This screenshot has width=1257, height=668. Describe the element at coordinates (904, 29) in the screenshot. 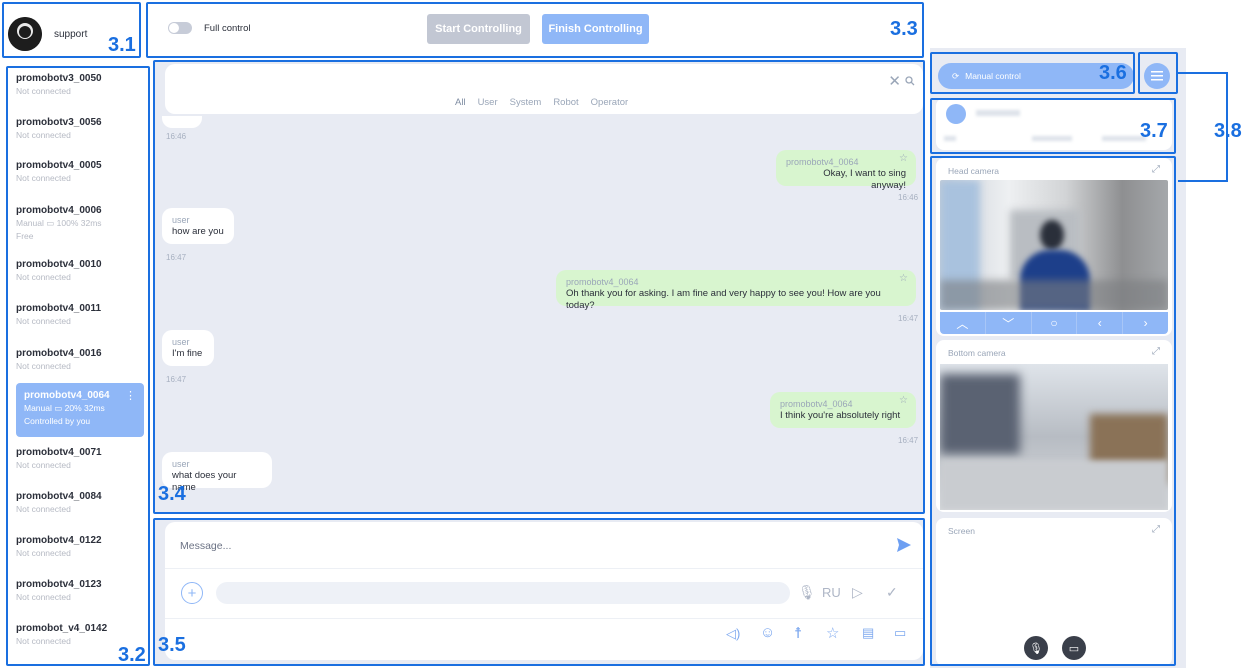

I see `callout-label-3-3: 3.3` at that location.